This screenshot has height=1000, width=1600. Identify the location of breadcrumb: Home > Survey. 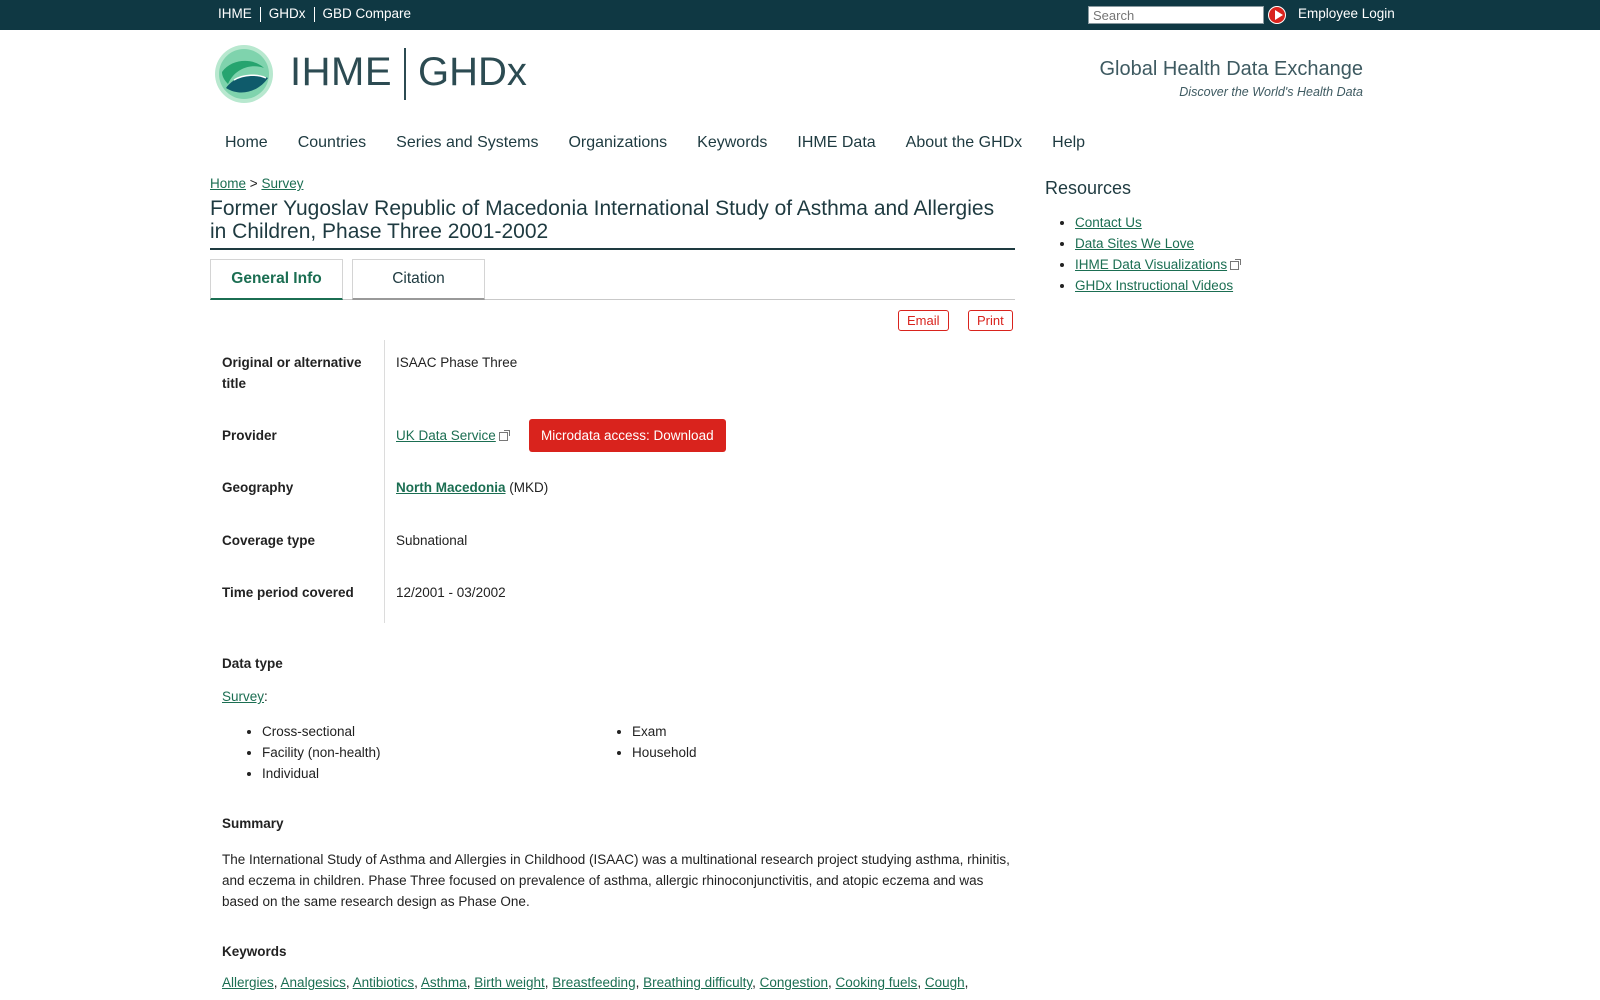
(256, 183).